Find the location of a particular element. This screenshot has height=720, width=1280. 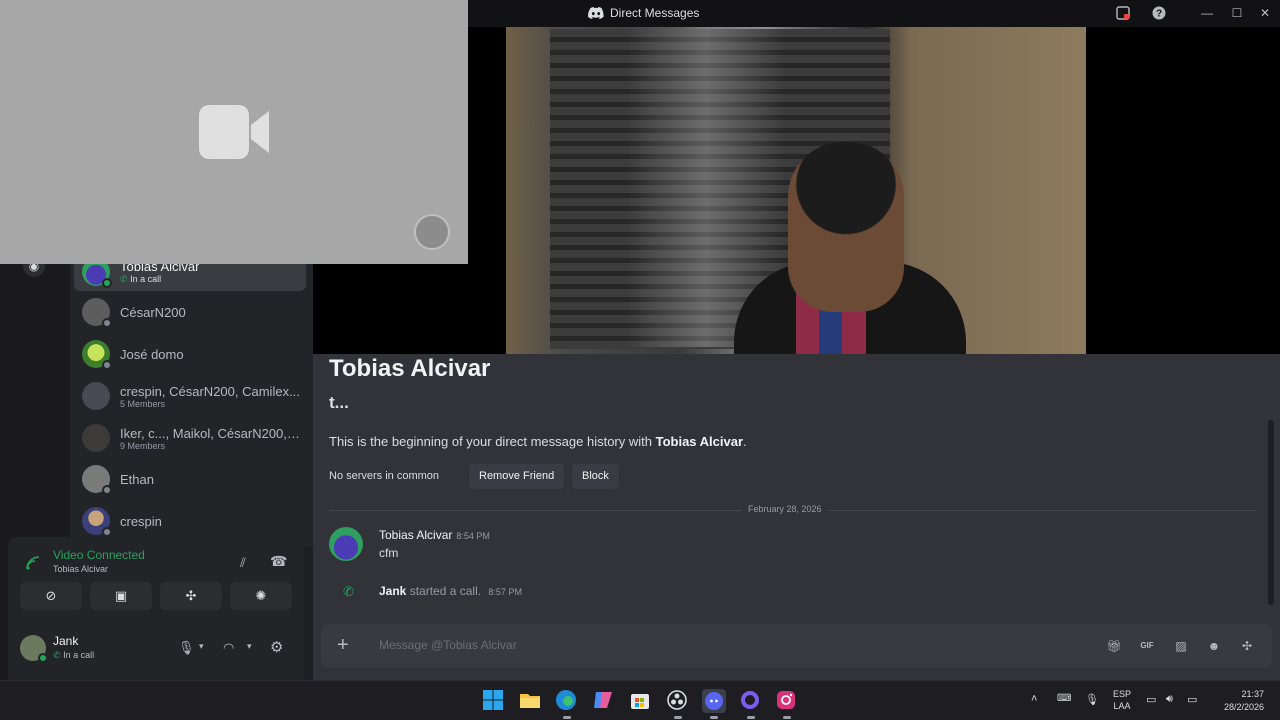

recipient-name: Tobias Alcivar is located at coordinates (410, 368).